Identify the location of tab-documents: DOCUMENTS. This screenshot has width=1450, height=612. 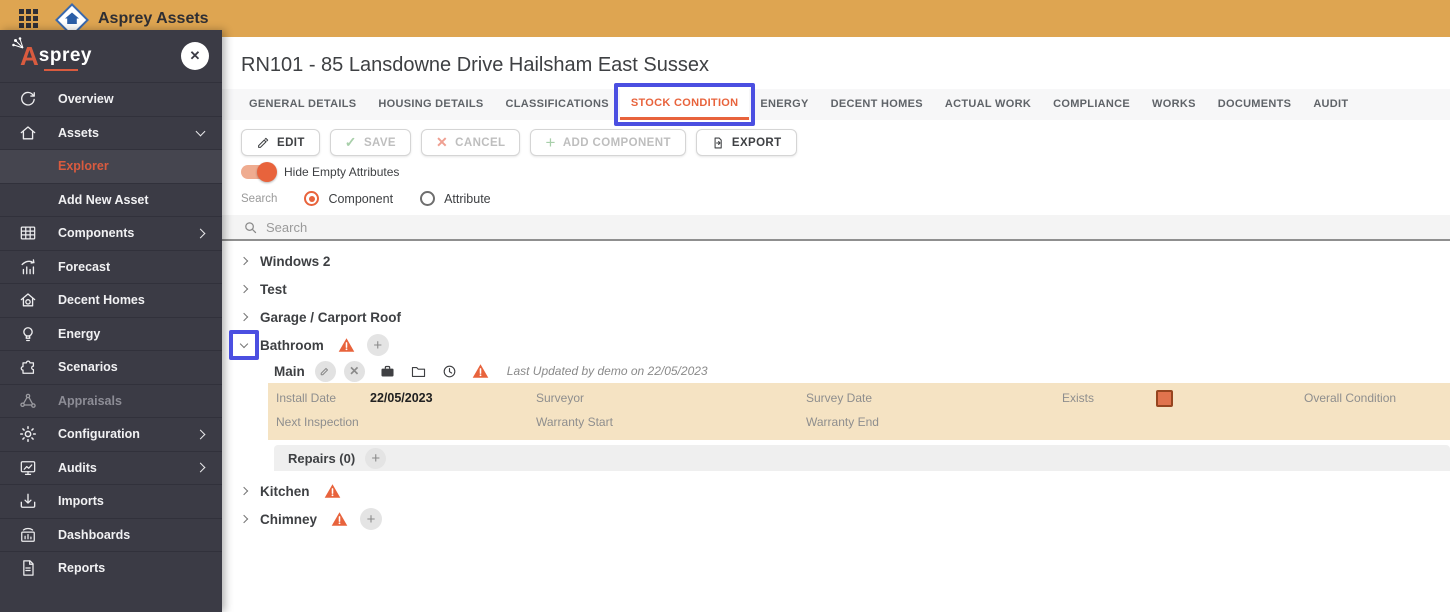
(1255, 104).